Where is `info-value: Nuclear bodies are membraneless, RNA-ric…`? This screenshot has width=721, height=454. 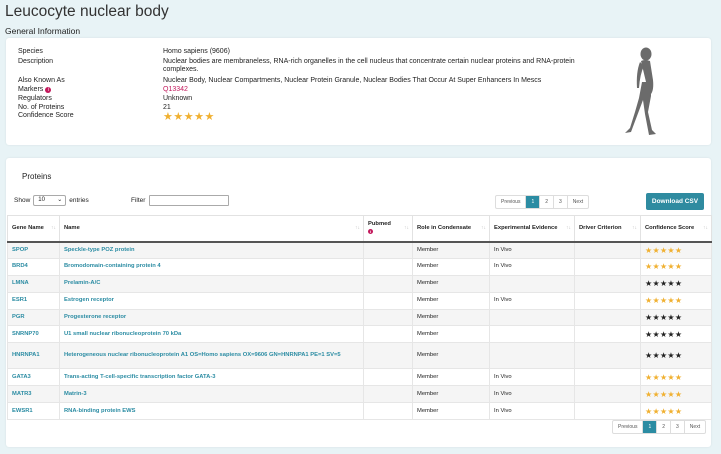
info-value: Nuclear bodies are membraneless, RNA-ric… is located at coordinates (369, 65).